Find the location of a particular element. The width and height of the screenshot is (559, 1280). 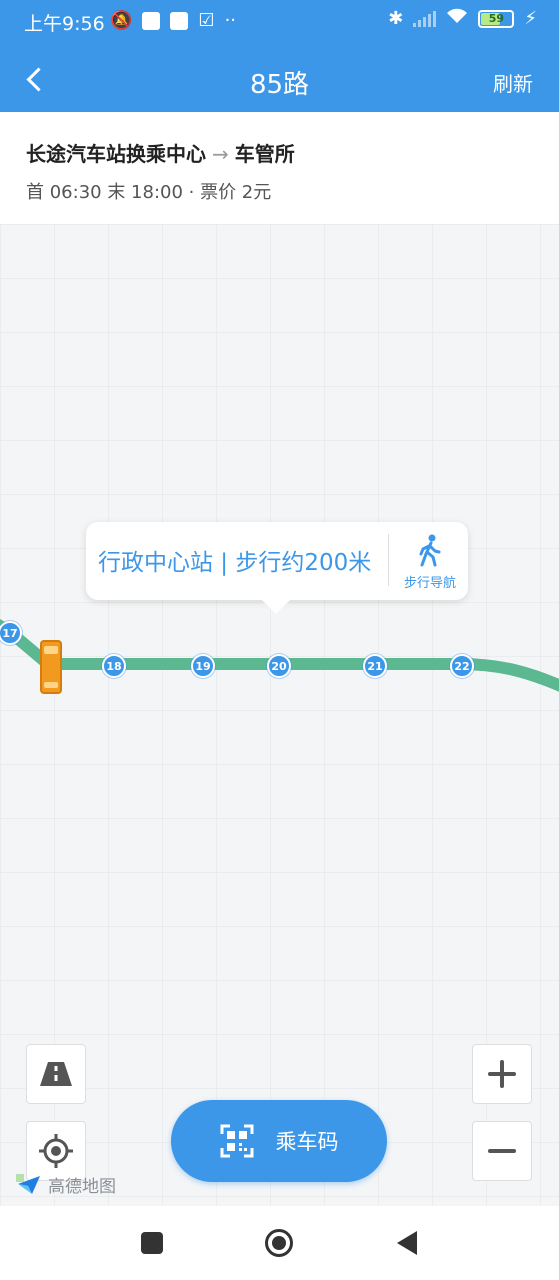

zoom-in-button is located at coordinates (502, 1074).